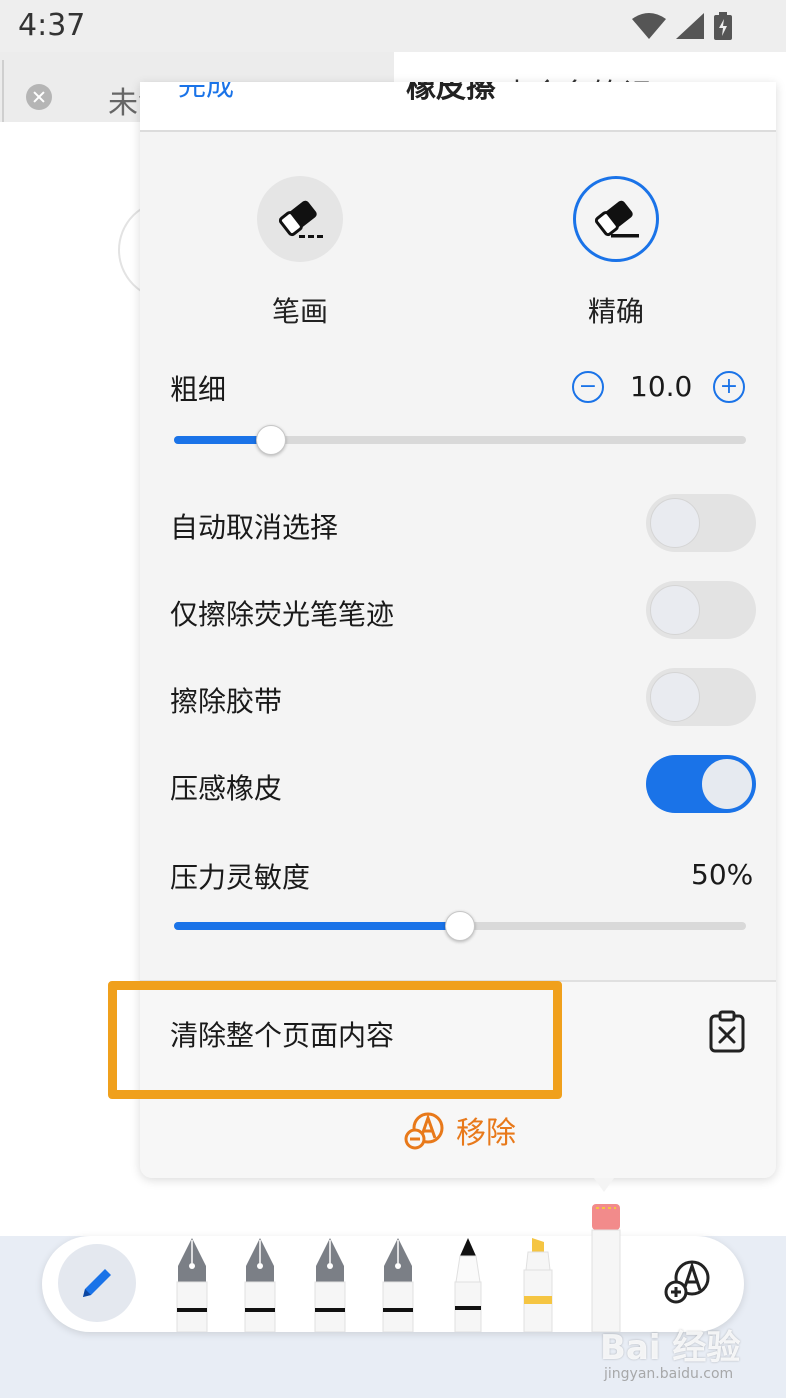  Describe the element at coordinates (254, 527) in the screenshot. I see `toggle-label-auto-deselect: 自动取消选择` at that location.